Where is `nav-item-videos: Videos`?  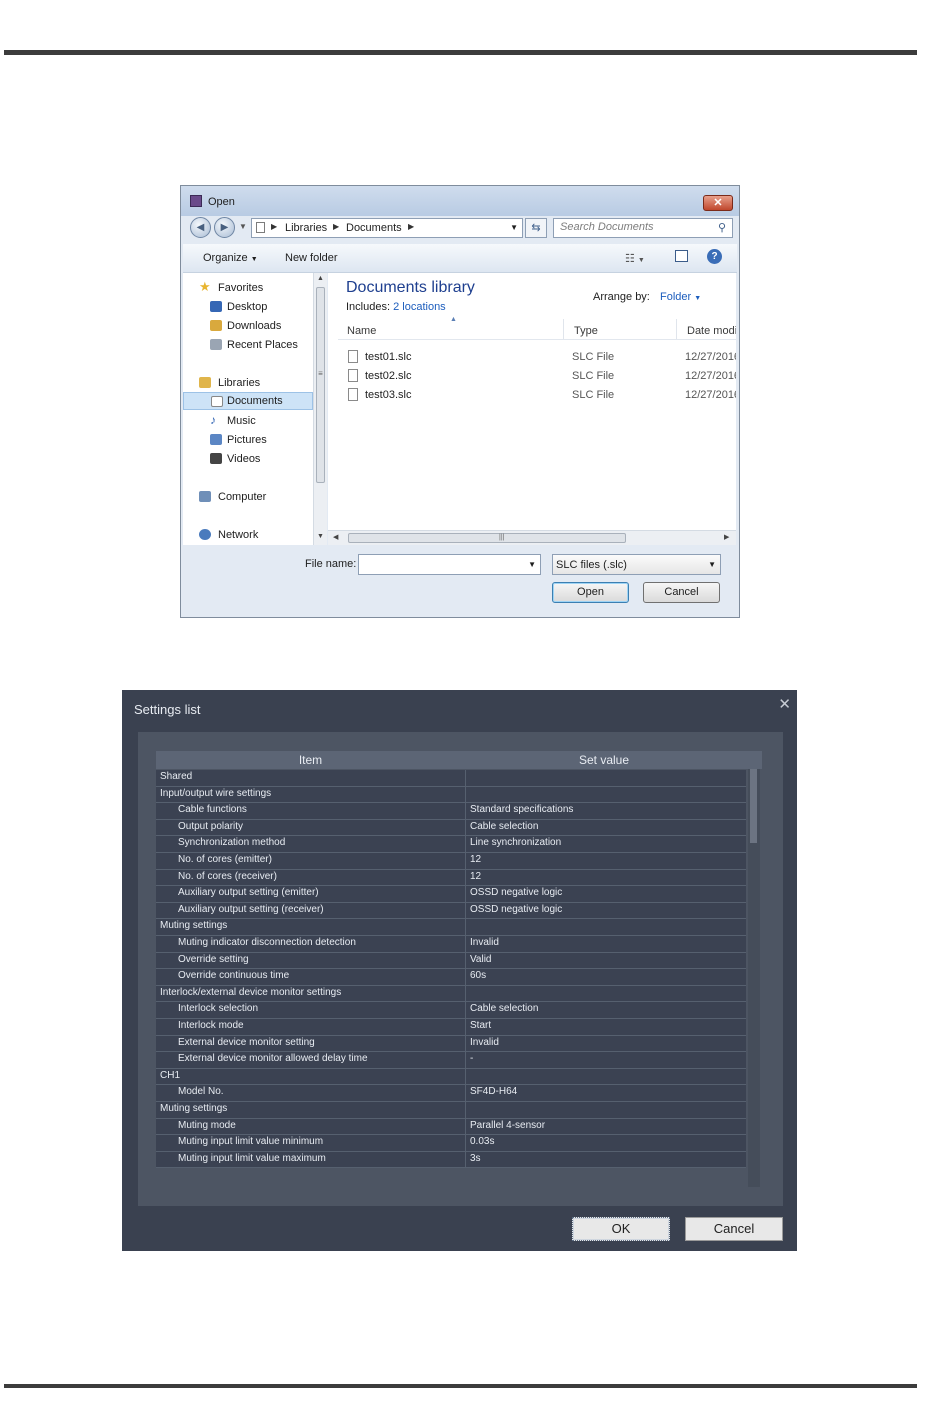 nav-item-videos: Videos is located at coordinates (248, 459).